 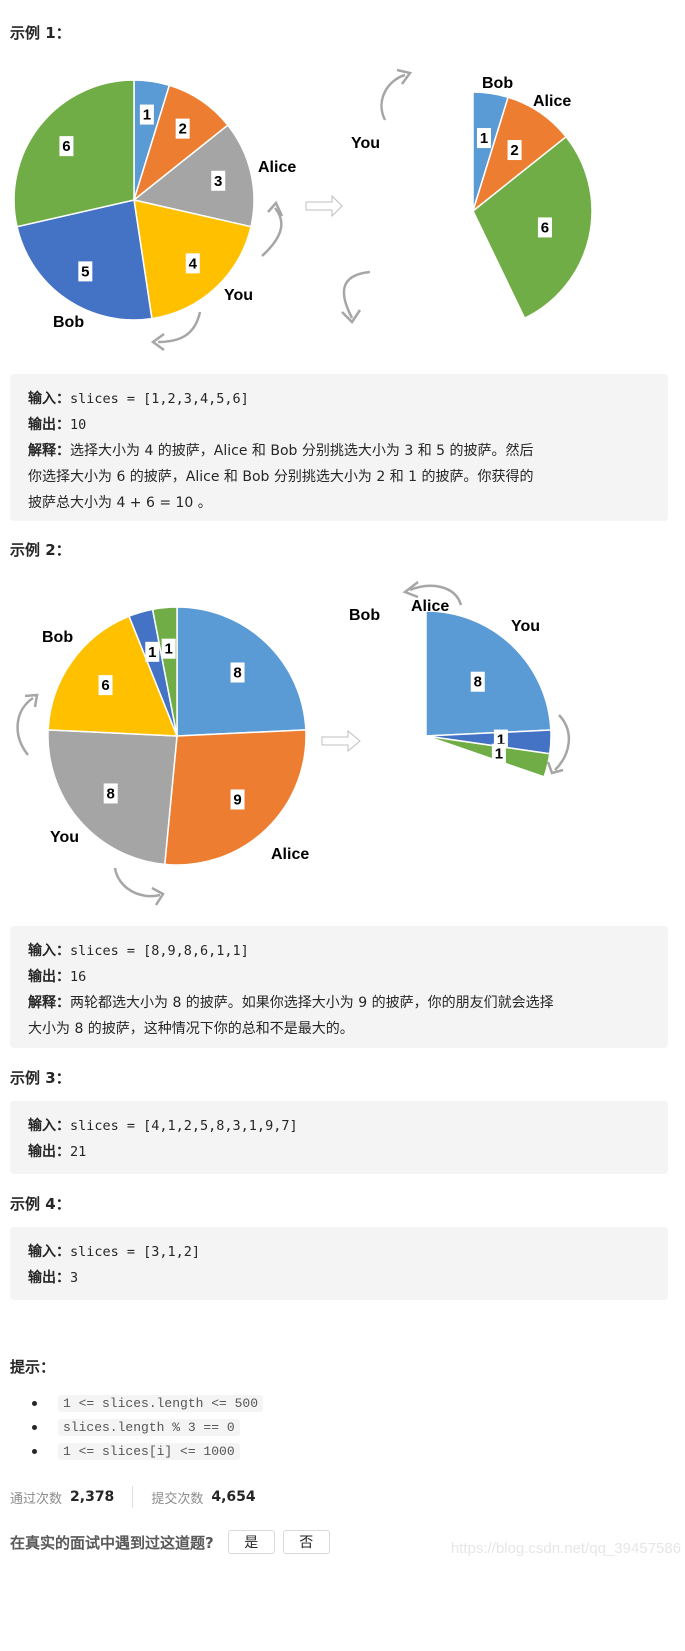 What do you see at coordinates (33, 1367) in the screenshot?
I see `hints-title: 提示：` at bounding box center [33, 1367].